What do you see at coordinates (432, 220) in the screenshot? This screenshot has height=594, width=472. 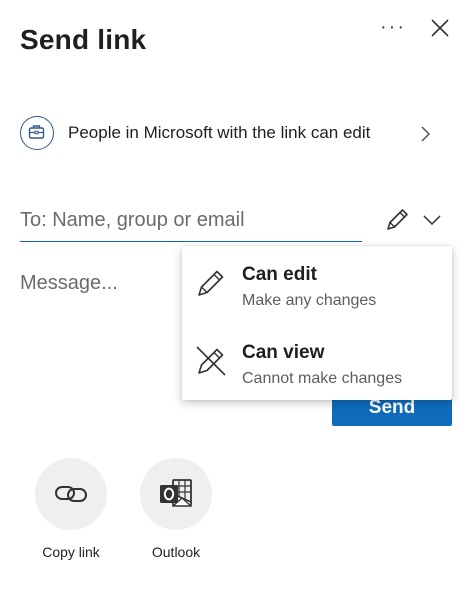 I see `chevron-down-icon` at bounding box center [432, 220].